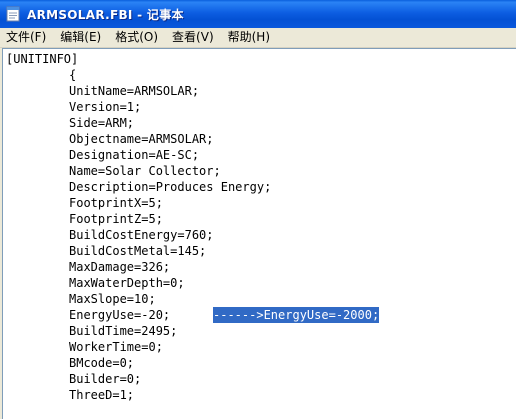  Describe the element at coordinates (73, 75) in the screenshot. I see `text-line: {` at that location.